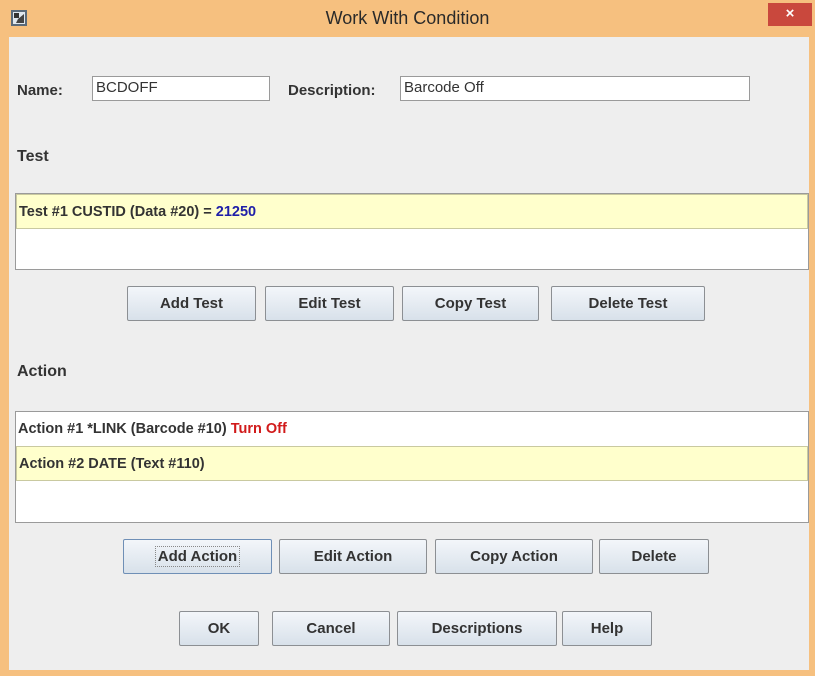 The width and height of the screenshot is (815, 676). What do you see at coordinates (654, 556) in the screenshot?
I see `delete-action-button: Delete` at bounding box center [654, 556].